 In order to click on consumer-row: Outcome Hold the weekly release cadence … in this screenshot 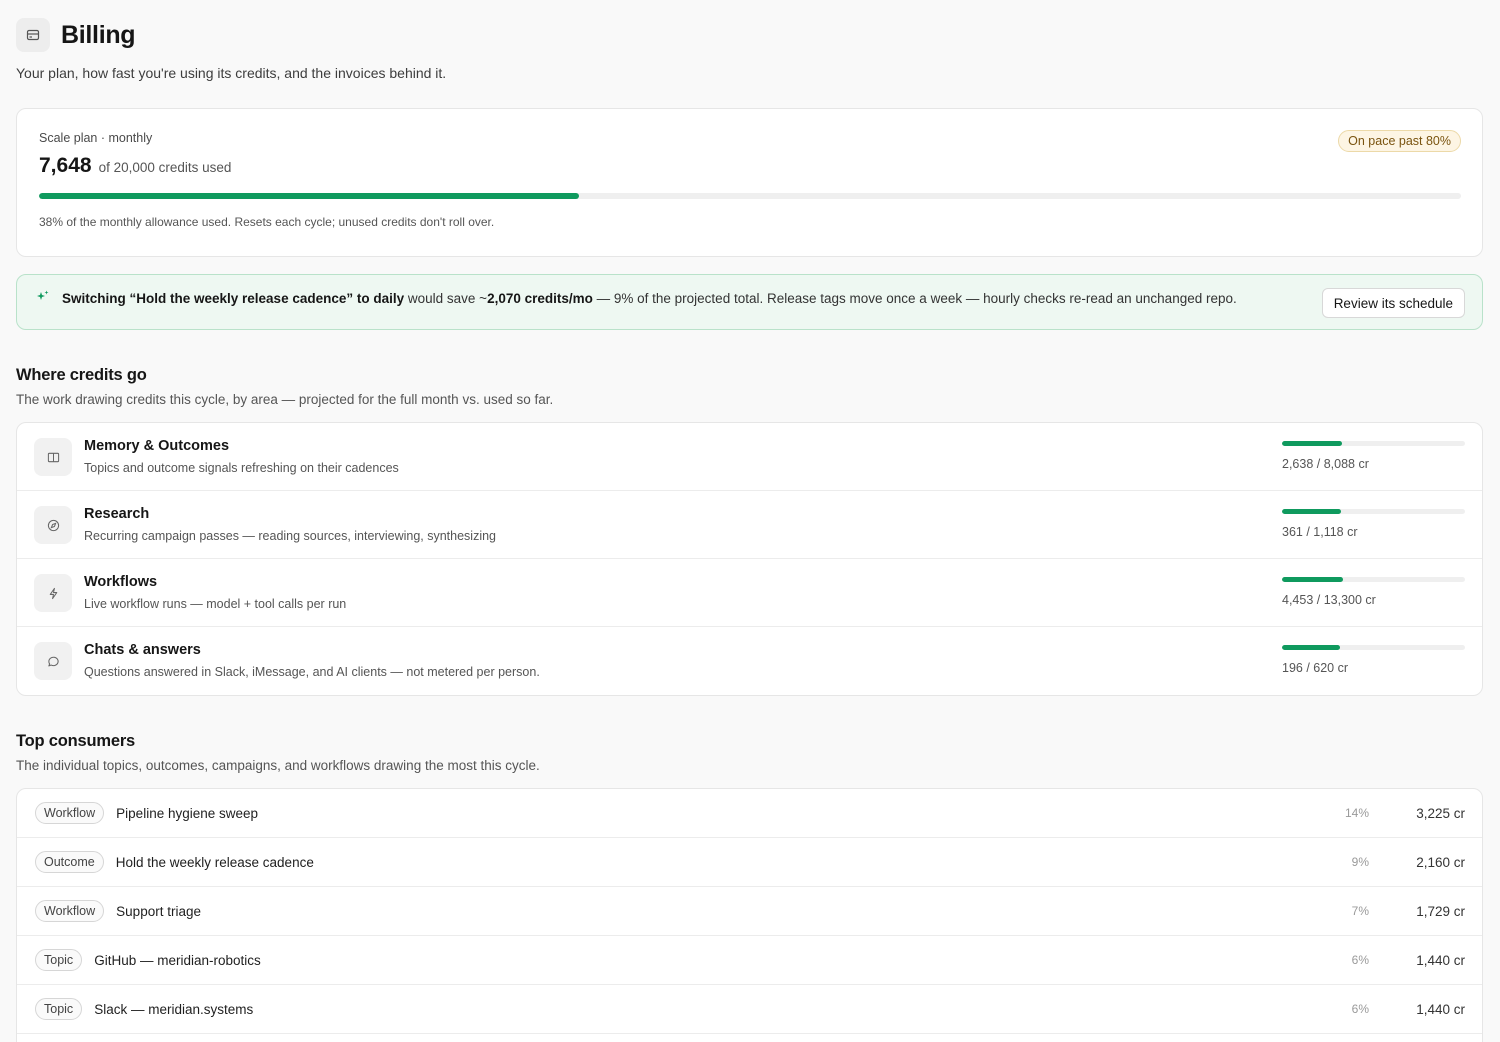, I will do `click(749, 862)`.